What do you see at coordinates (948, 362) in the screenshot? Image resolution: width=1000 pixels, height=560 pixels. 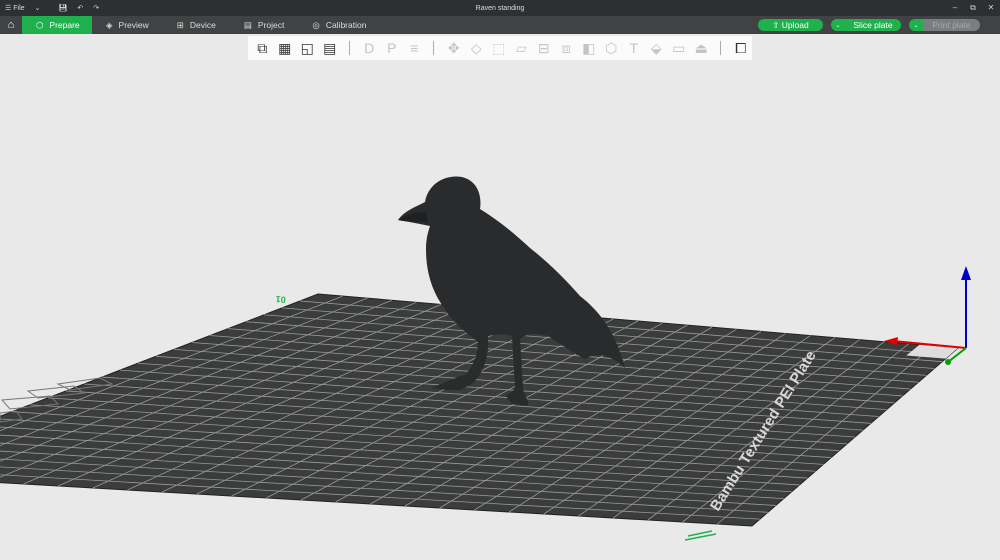 I see `y-axis-end` at bounding box center [948, 362].